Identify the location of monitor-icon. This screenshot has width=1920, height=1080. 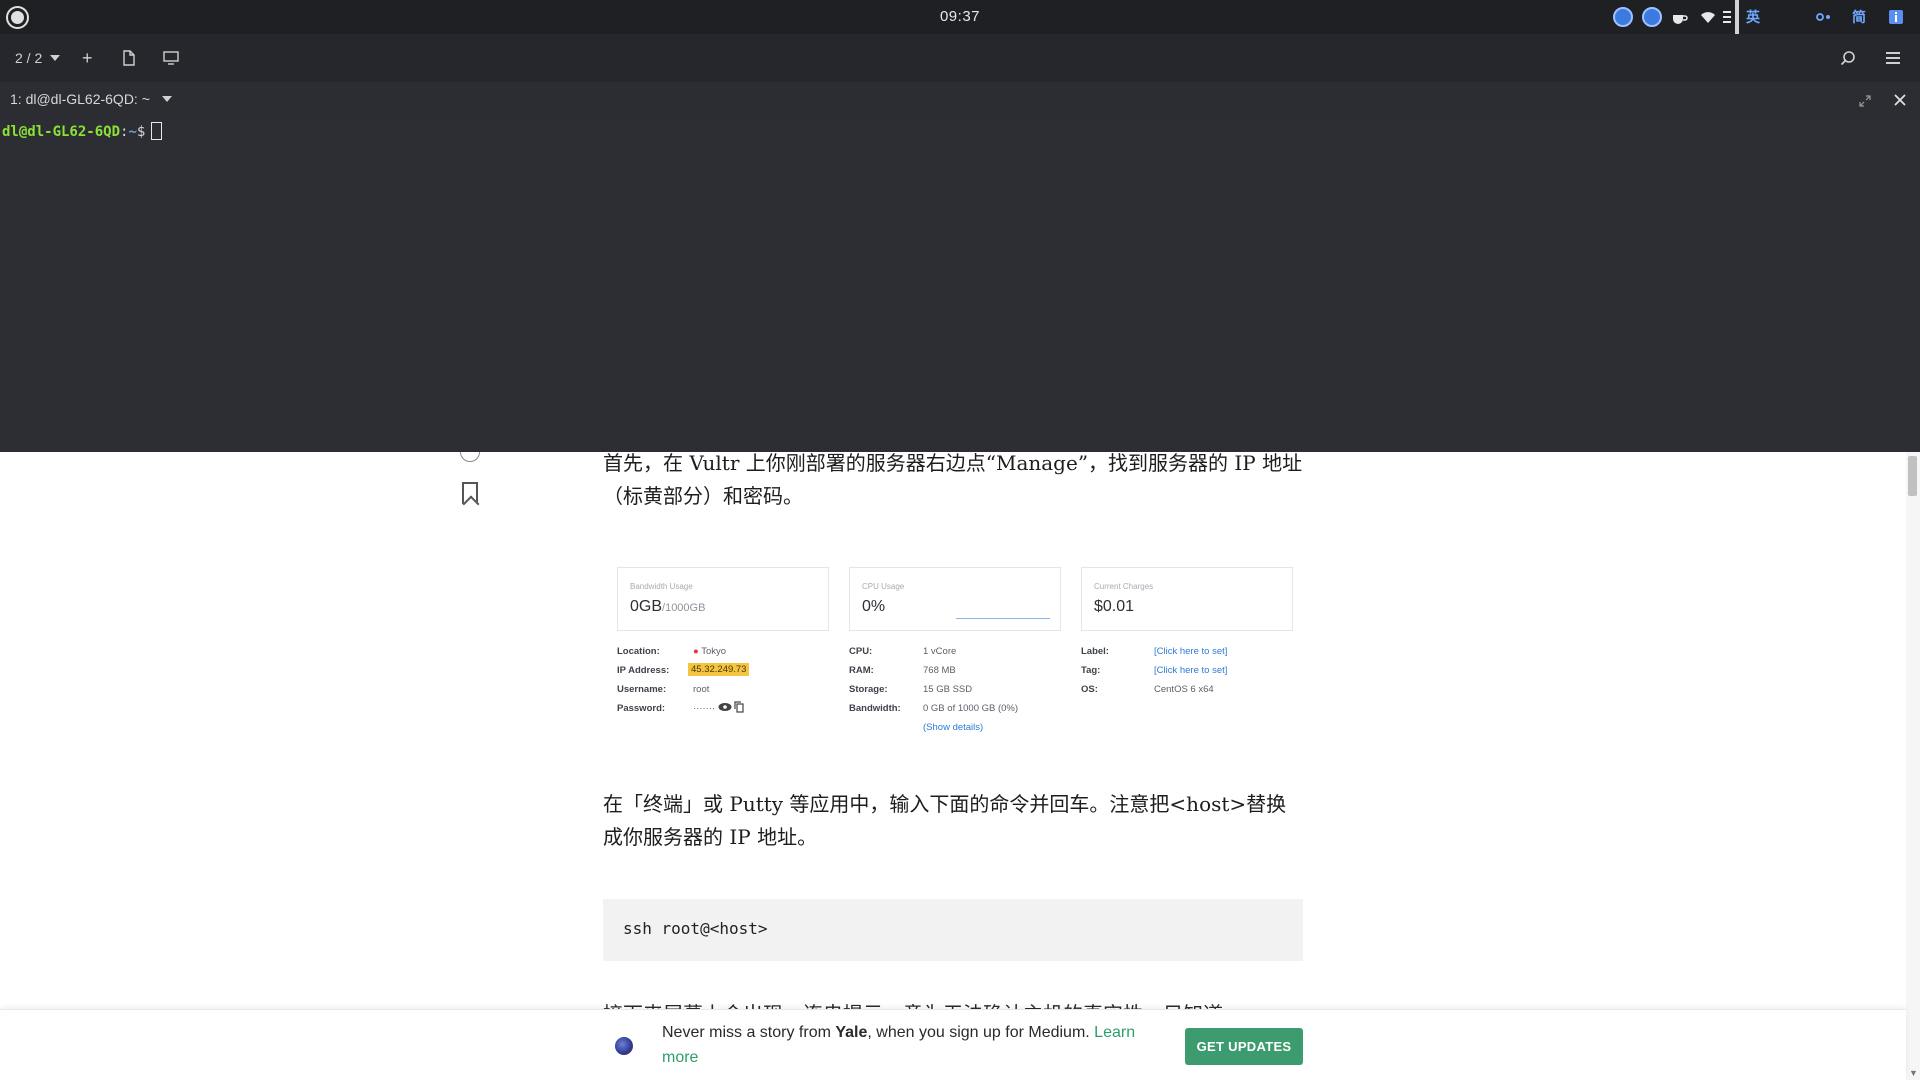
(171, 58).